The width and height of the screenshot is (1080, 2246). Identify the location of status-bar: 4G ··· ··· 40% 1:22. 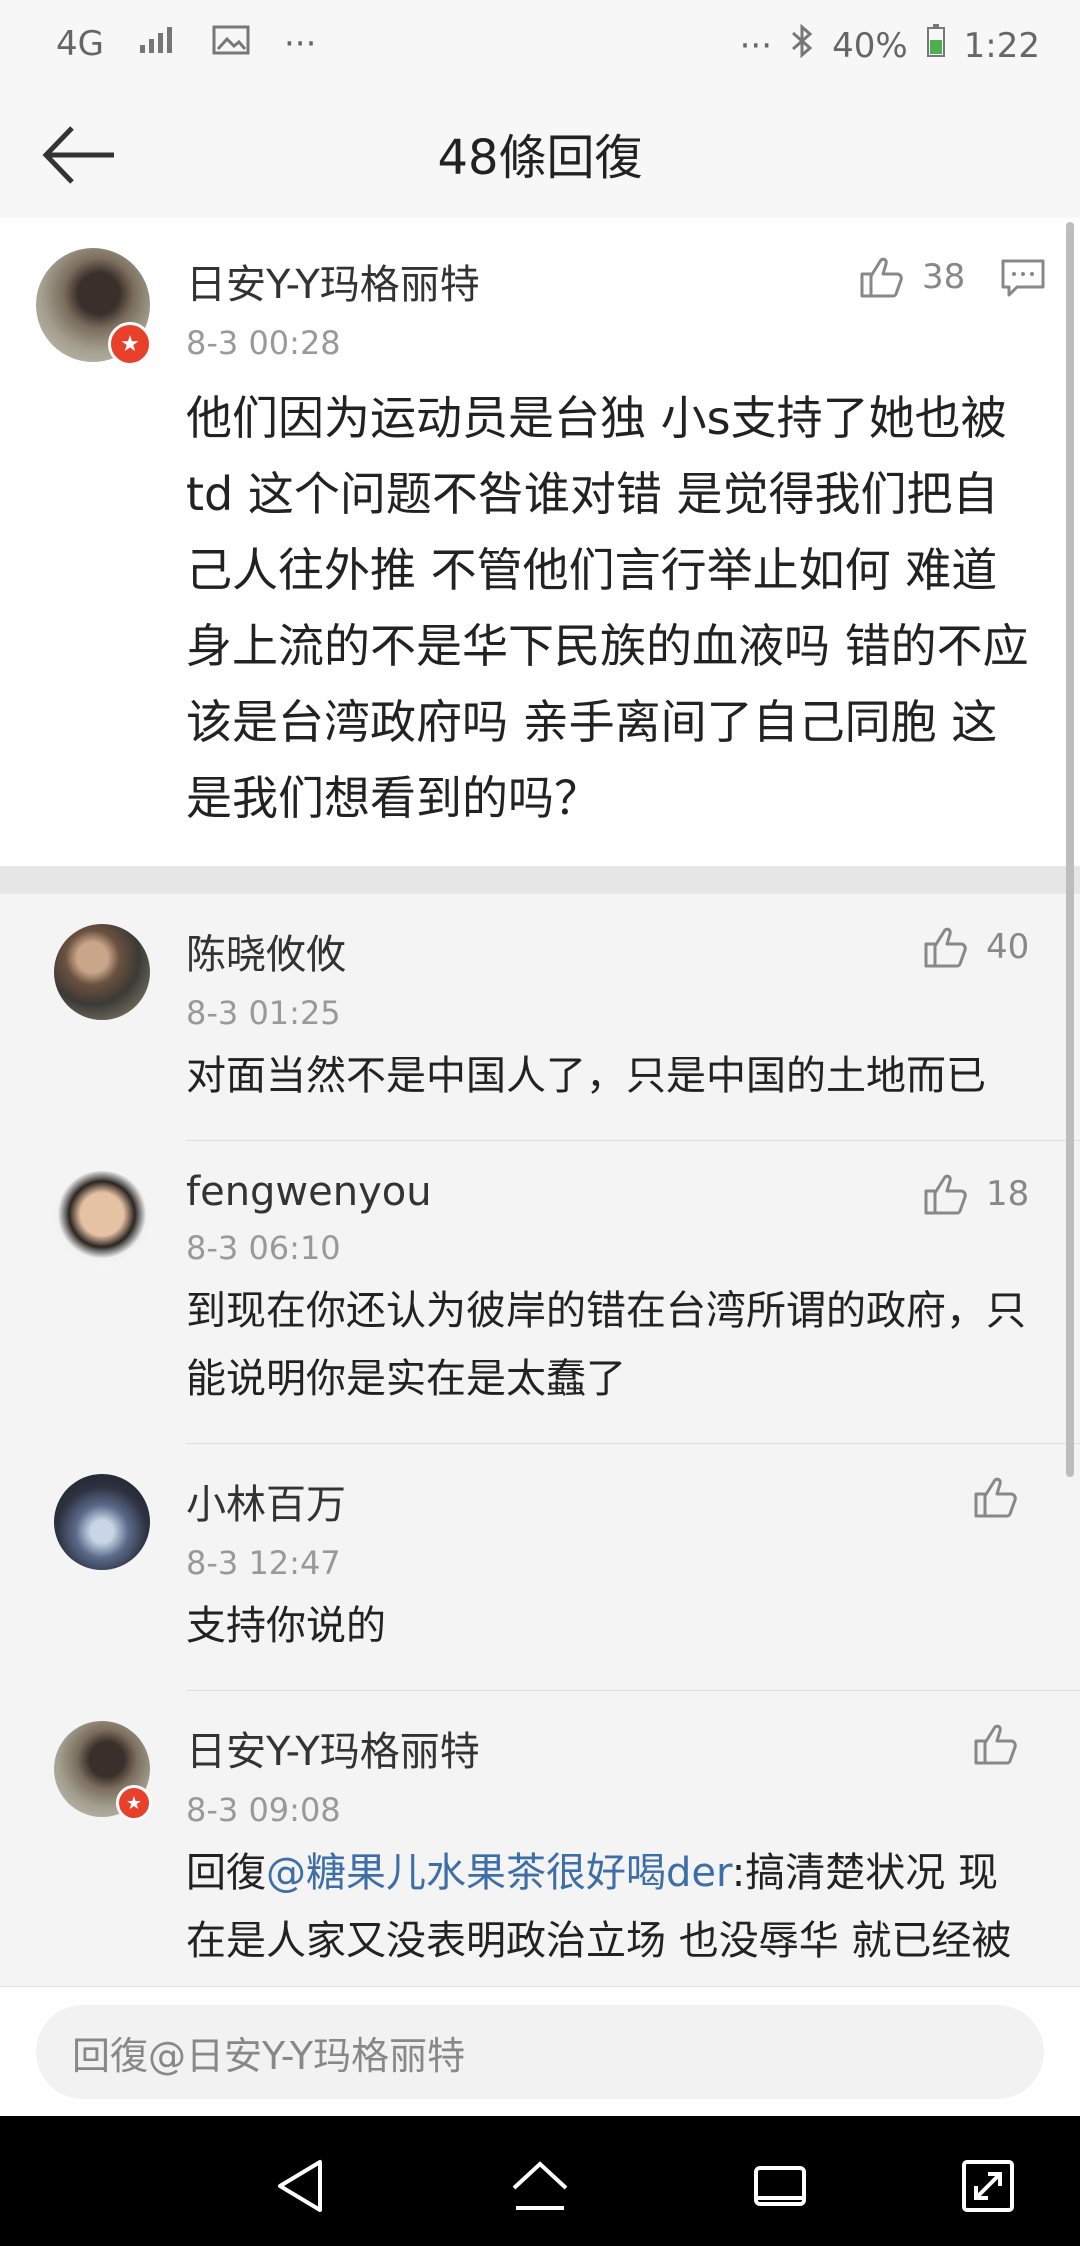
(540, 45).